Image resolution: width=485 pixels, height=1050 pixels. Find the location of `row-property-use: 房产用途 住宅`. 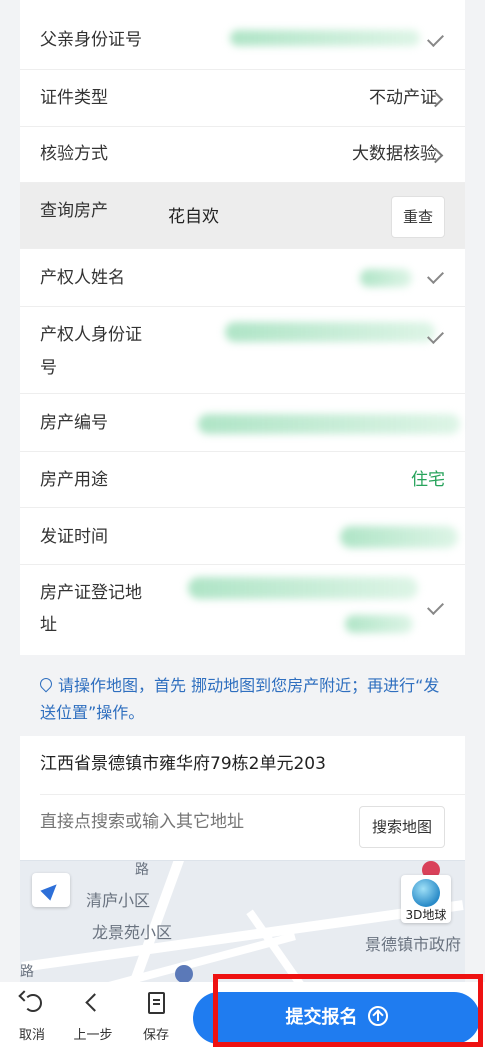

row-property-use: 房产用途 住宅 is located at coordinates (242, 480).